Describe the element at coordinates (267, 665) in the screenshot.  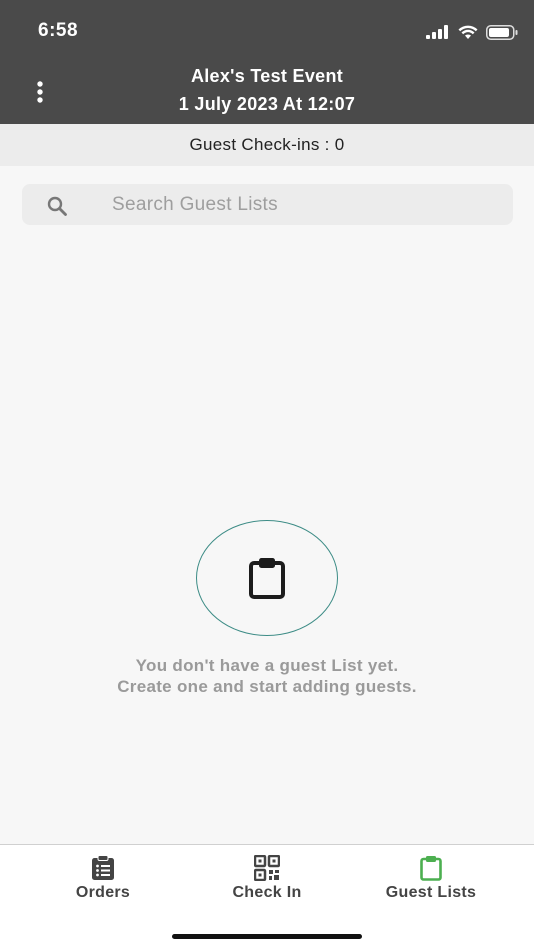
I see `empty-state-line-1: You don't have a guest List yet.` at that location.